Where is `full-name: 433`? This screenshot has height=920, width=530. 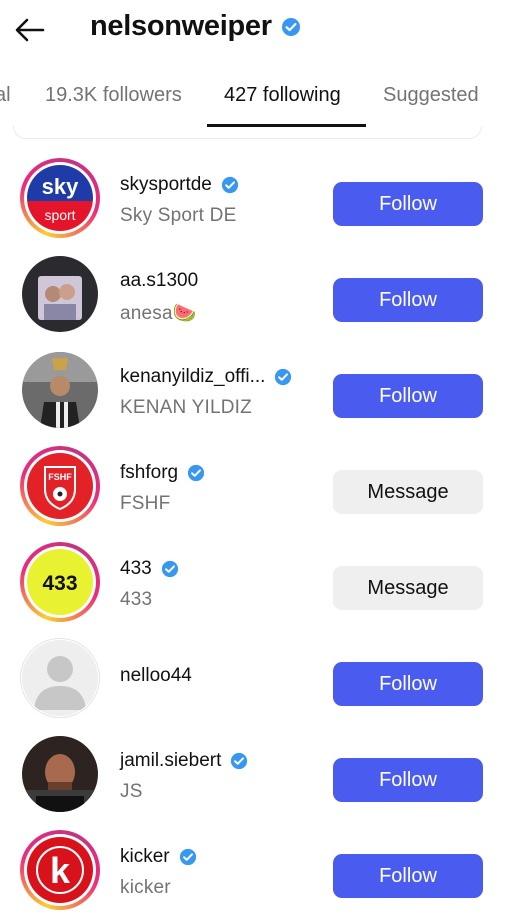 full-name: 433 is located at coordinates (136, 599).